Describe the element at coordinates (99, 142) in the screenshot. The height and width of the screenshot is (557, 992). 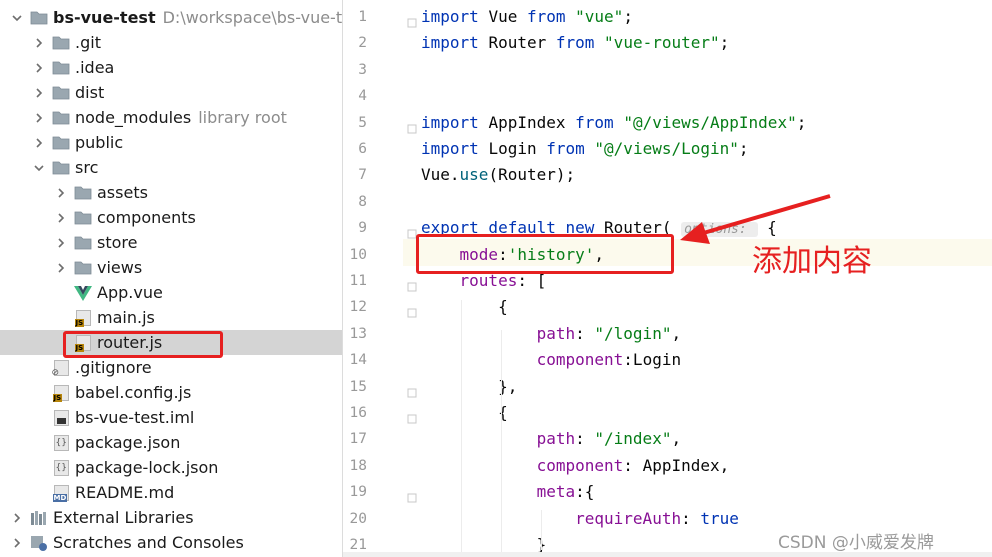
I see `tree-item-label: public` at that location.